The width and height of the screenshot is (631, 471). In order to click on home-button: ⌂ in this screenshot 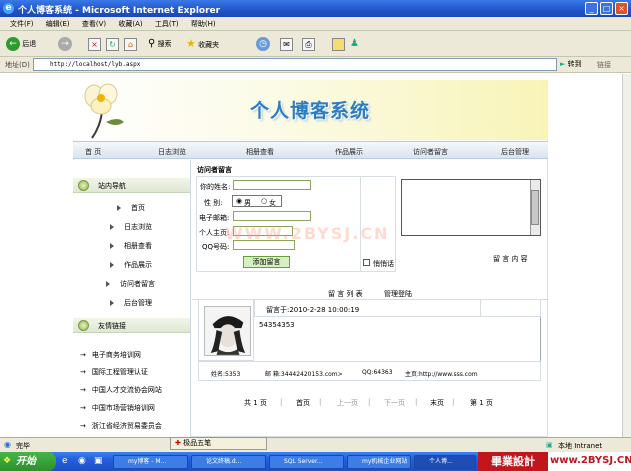, I will do `click(130, 44)`.